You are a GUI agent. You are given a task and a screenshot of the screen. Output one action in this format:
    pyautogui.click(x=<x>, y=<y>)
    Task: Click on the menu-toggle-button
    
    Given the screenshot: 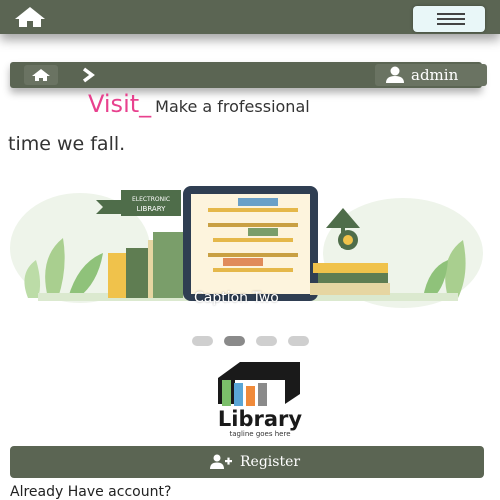 What is the action you would take?
    pyautogui.click(x=449, y=19)
    